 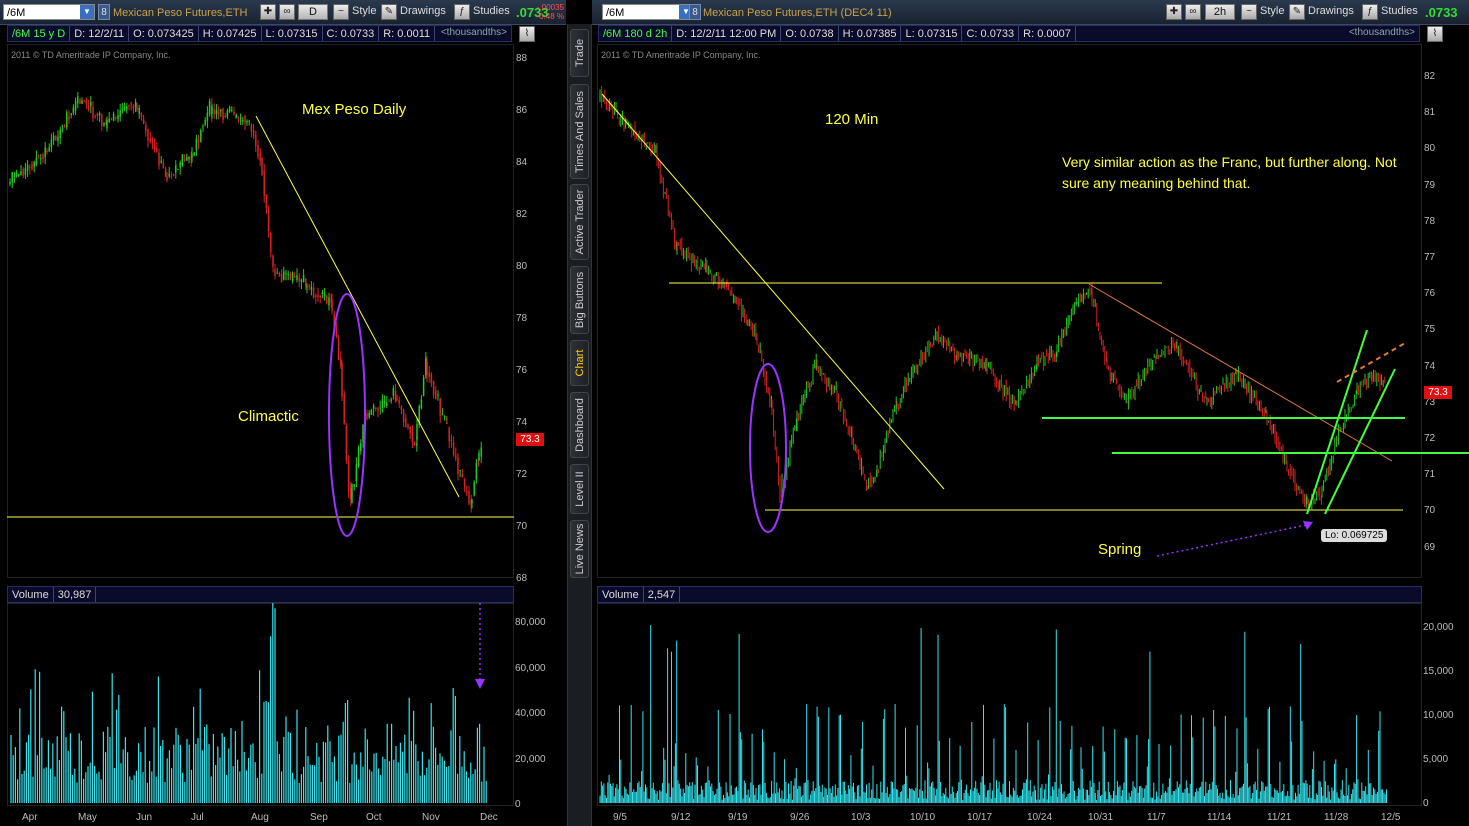 I want to click on side-tab-live-news: Live News, so click(x=579, y=549).